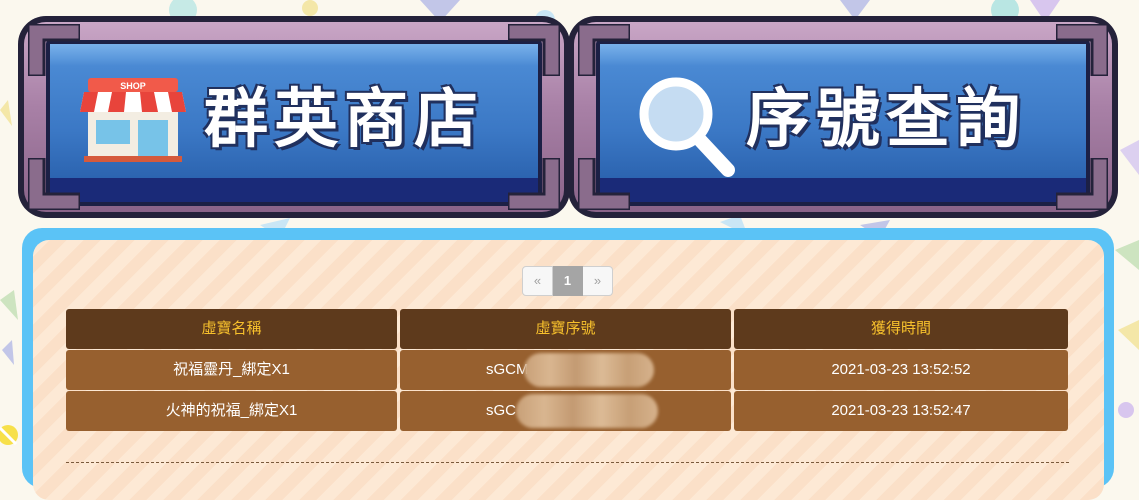 The image size is (1139, 500). I want to click on prev-page-button: «, so click(537, 281).